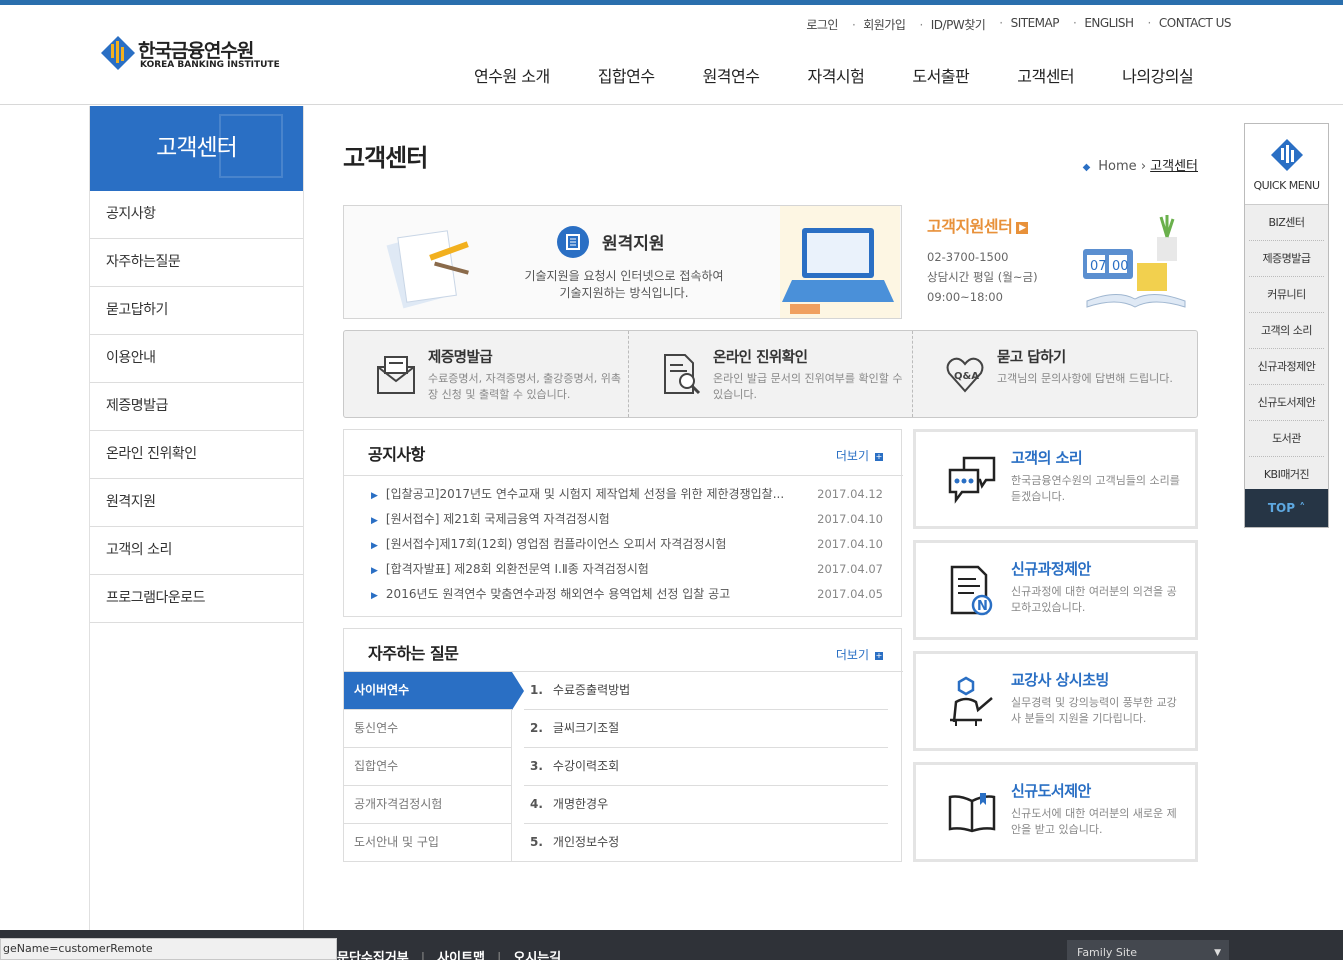  I want to click on faq-tab-public-exam: 공개자격검정시험, so click(428, 805).